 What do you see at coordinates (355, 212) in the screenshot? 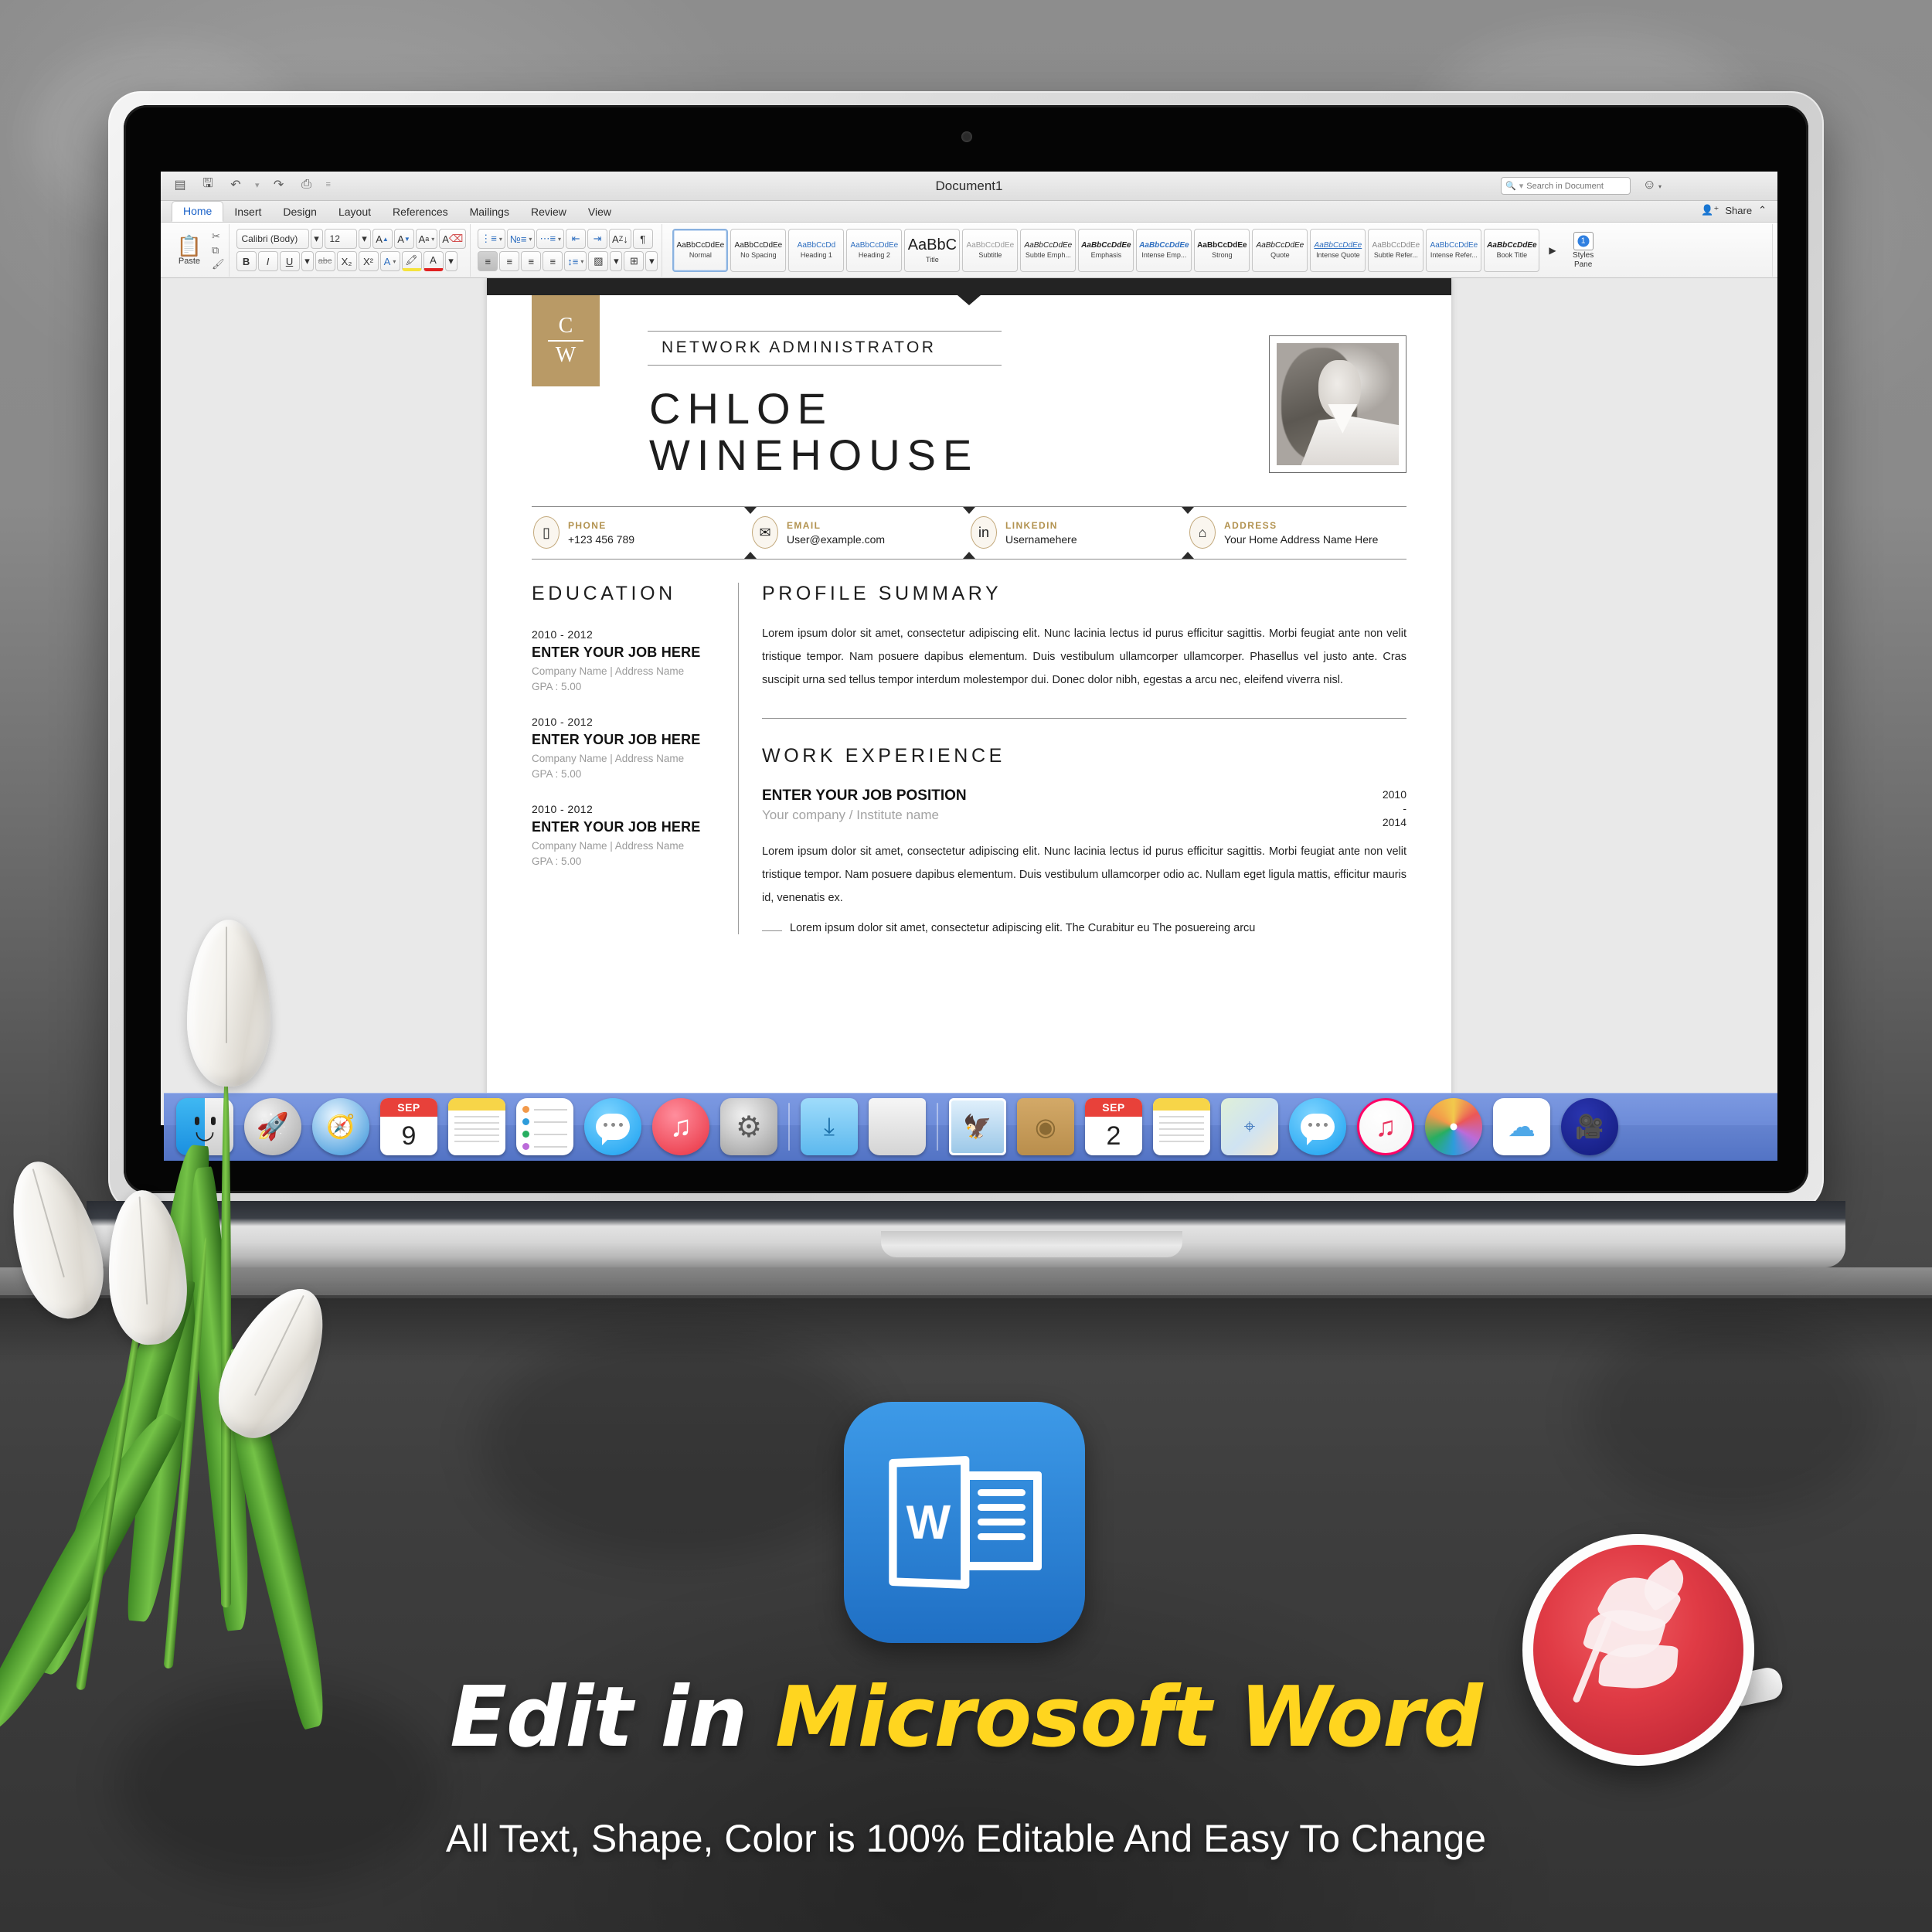
I see `tab-layout: Layout` at bounding box center [355, 212].